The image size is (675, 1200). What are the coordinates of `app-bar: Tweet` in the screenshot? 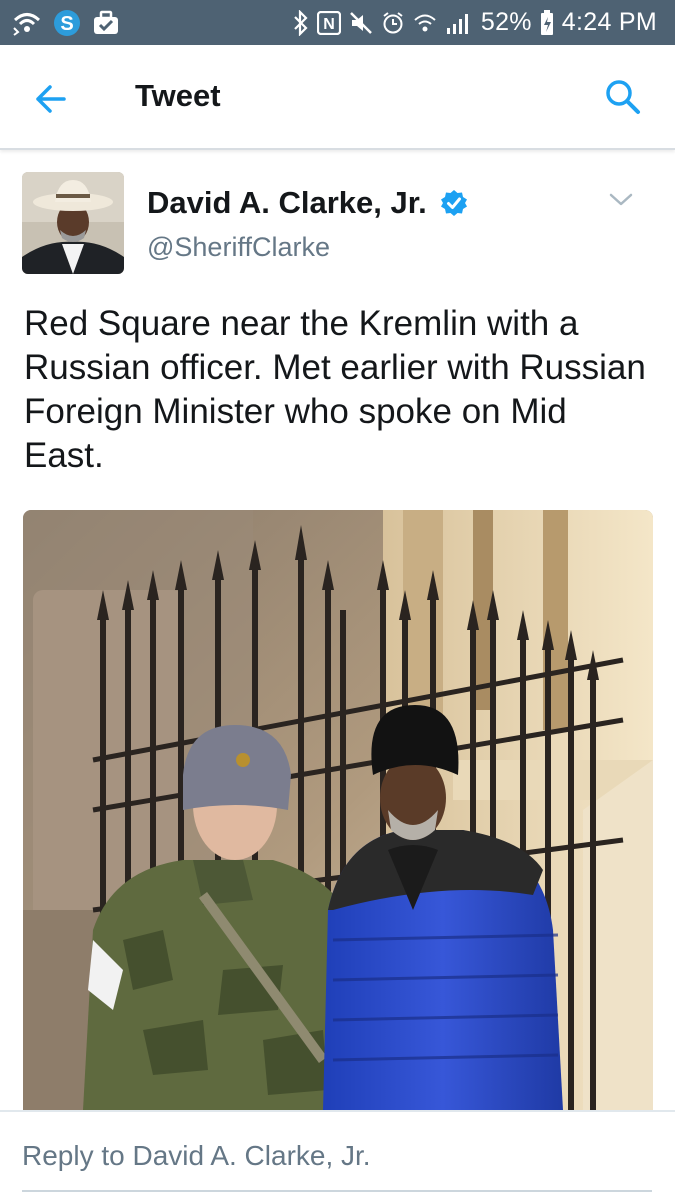 It's located at (337, 97).